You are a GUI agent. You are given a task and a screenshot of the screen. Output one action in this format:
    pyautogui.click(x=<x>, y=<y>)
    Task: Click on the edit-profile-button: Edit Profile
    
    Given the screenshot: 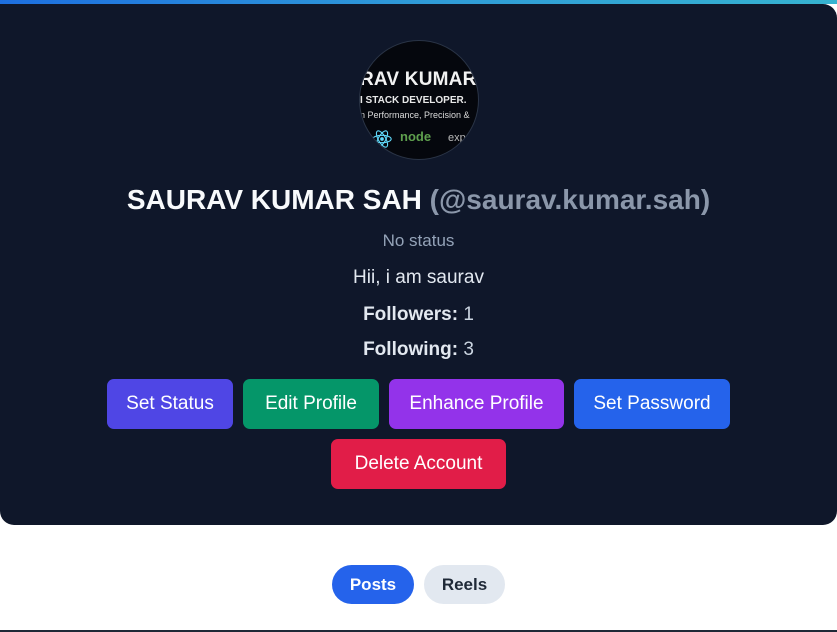 What is the action you would take?
    pyautogui.click(x=311, y=404)
    